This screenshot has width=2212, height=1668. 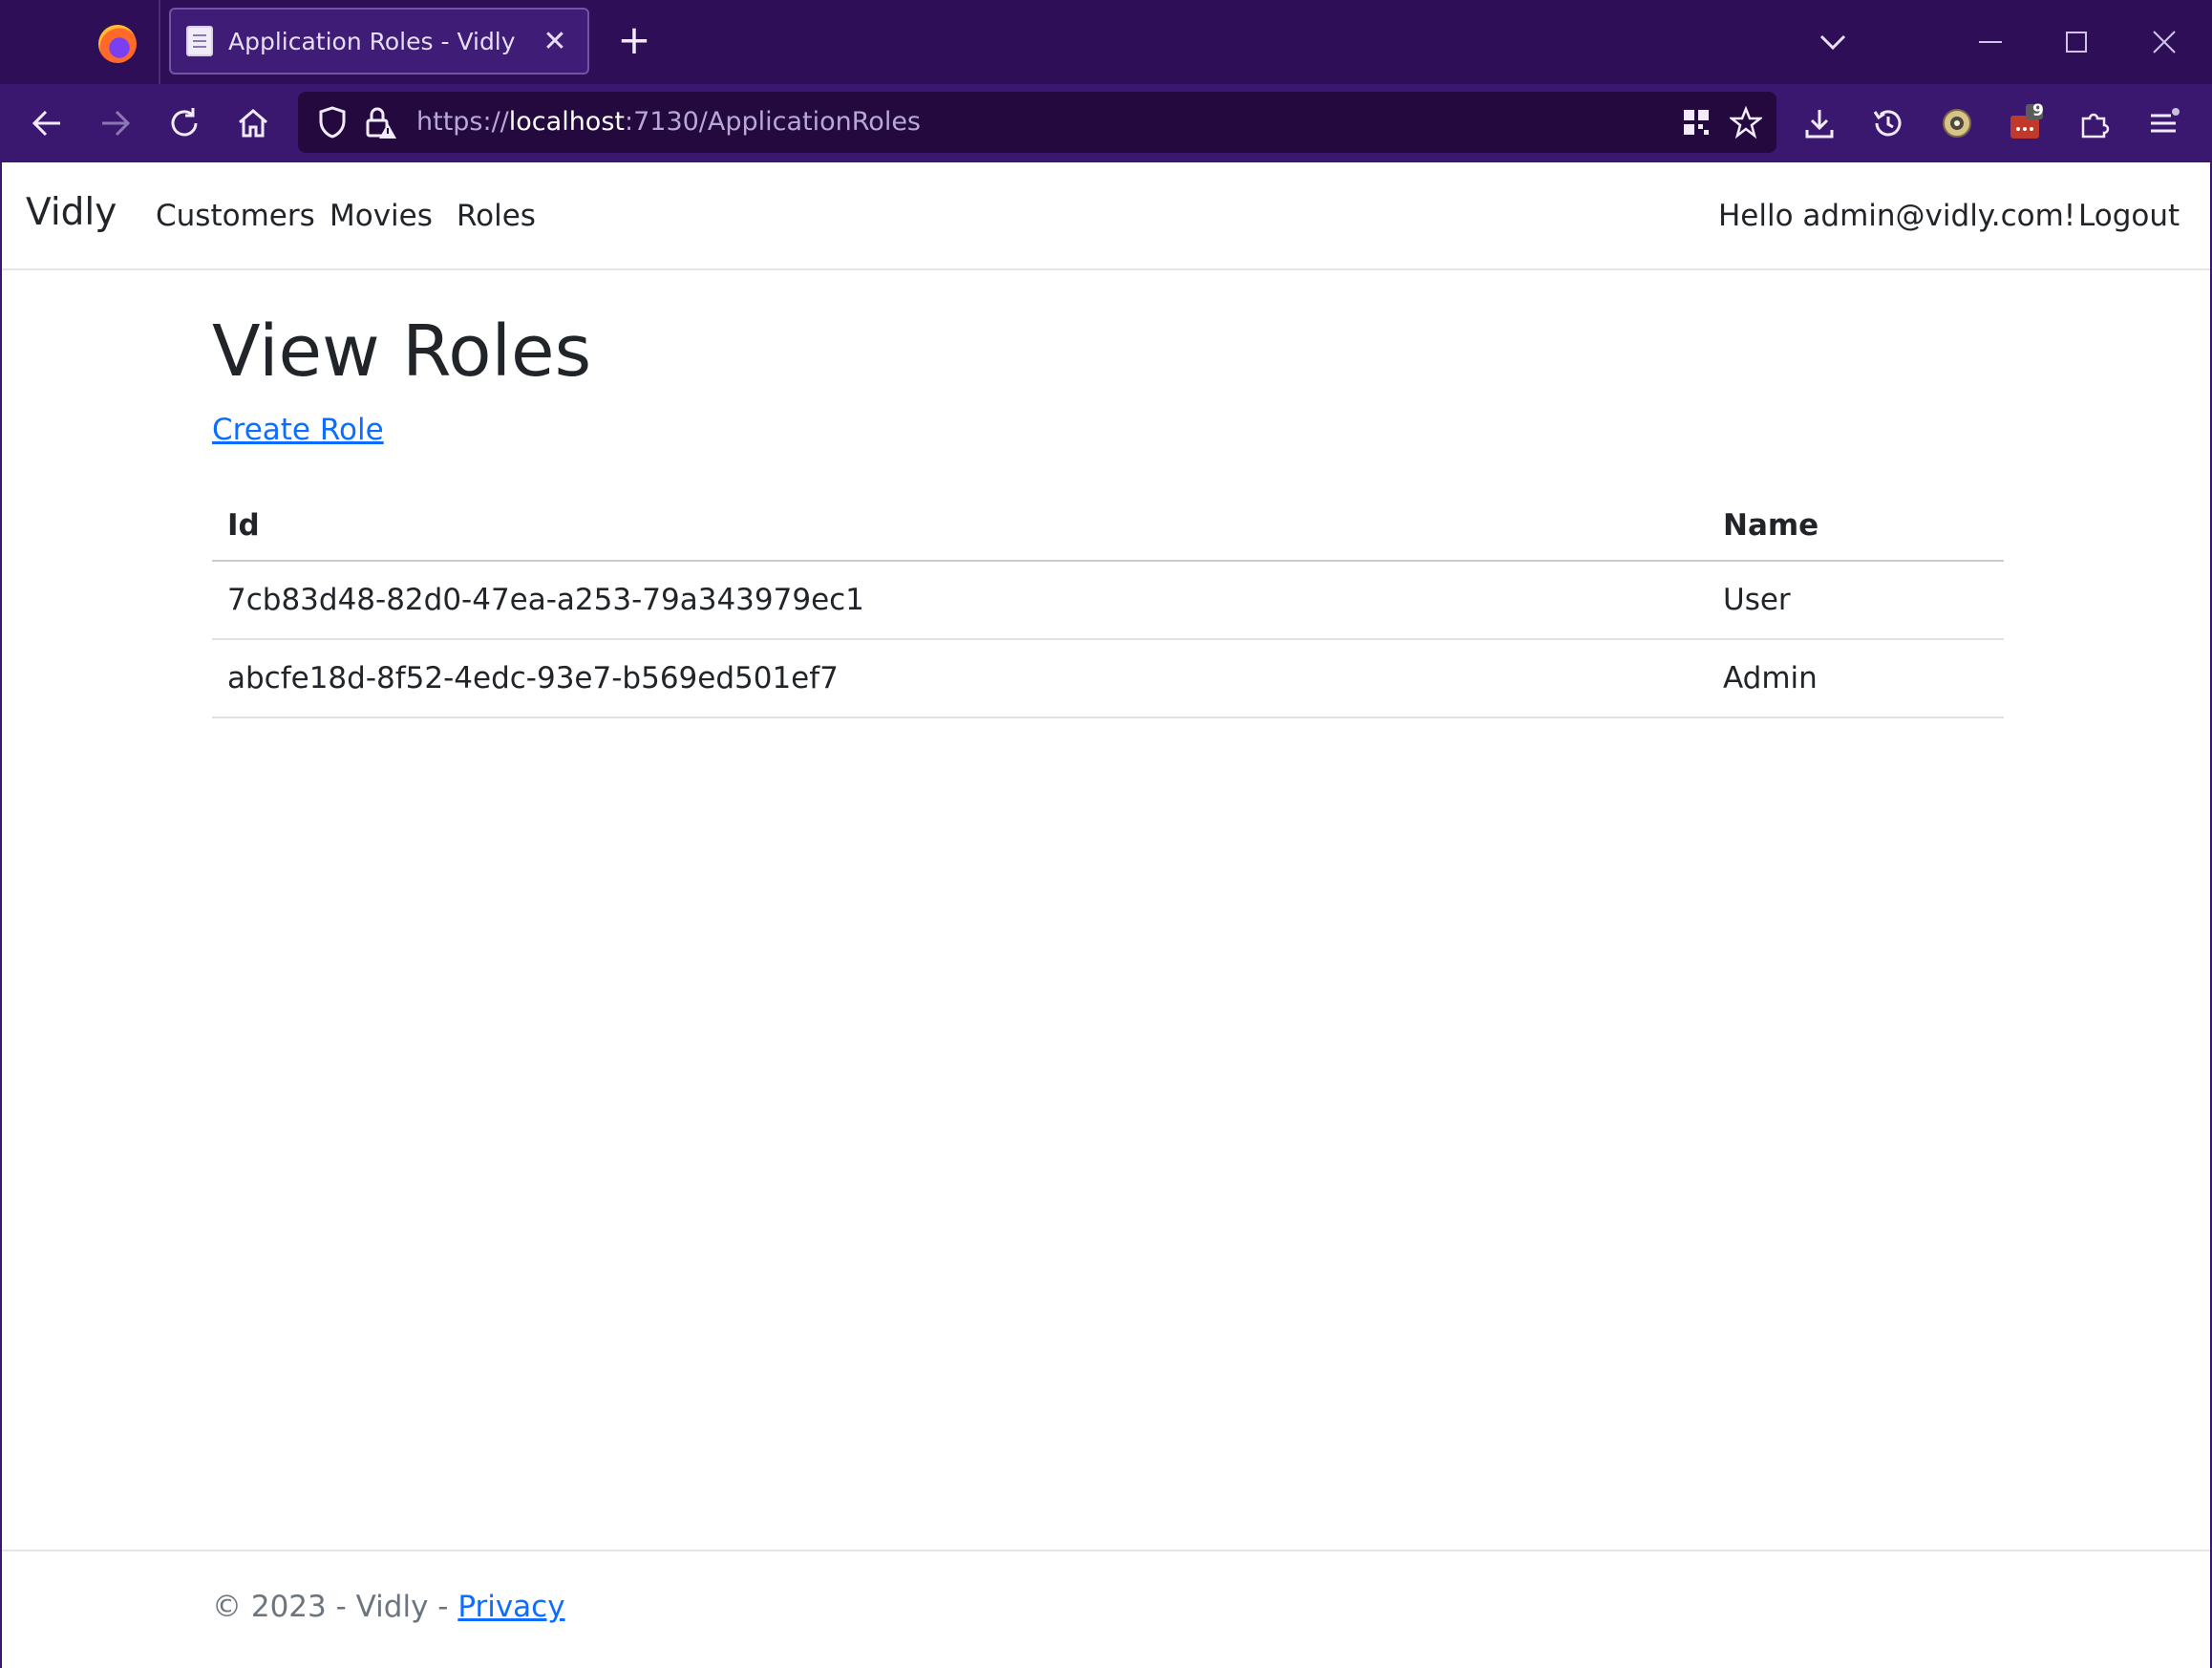 I want to click on back-button, so click(x=47, y=123).